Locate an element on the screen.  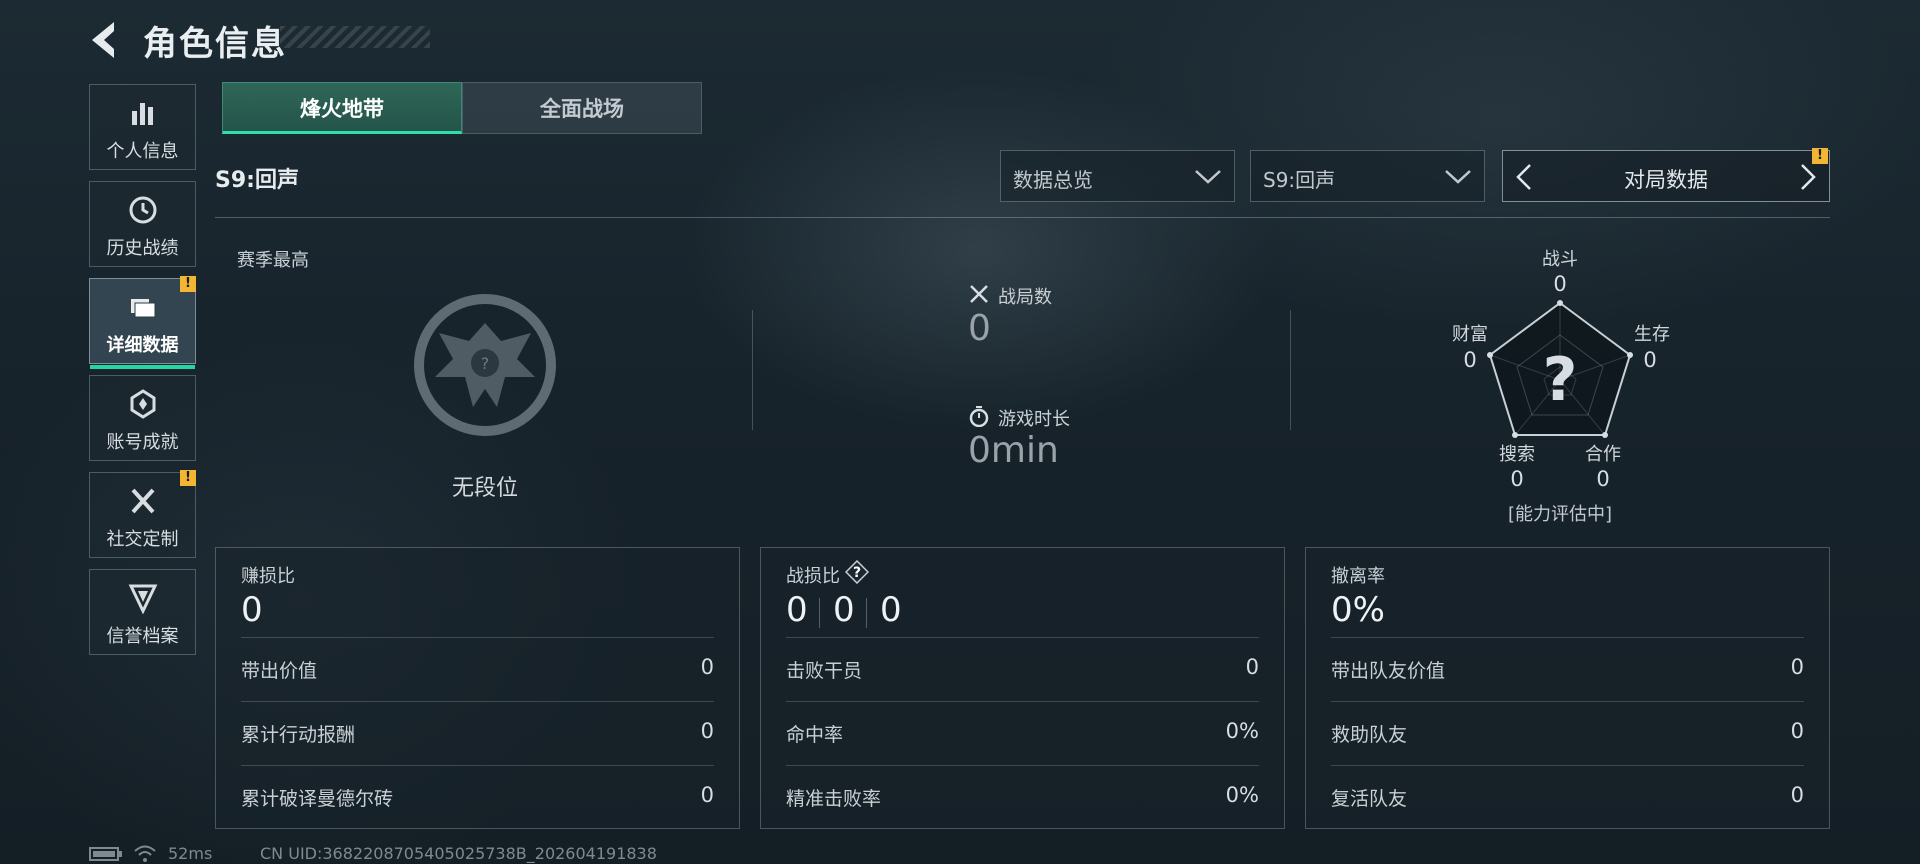
card-row-label: 复活队友 is located at coordinates (1369, 799).